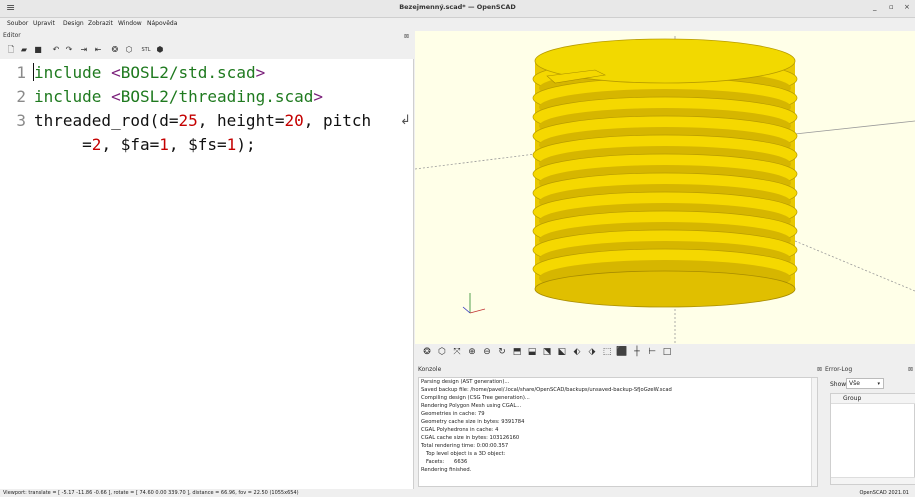 The image size is (915, 497). What do you see at coordinates (69, 50) in the screenshot?
I see `redo-icon: ↷` at bounding box center [69, 50].